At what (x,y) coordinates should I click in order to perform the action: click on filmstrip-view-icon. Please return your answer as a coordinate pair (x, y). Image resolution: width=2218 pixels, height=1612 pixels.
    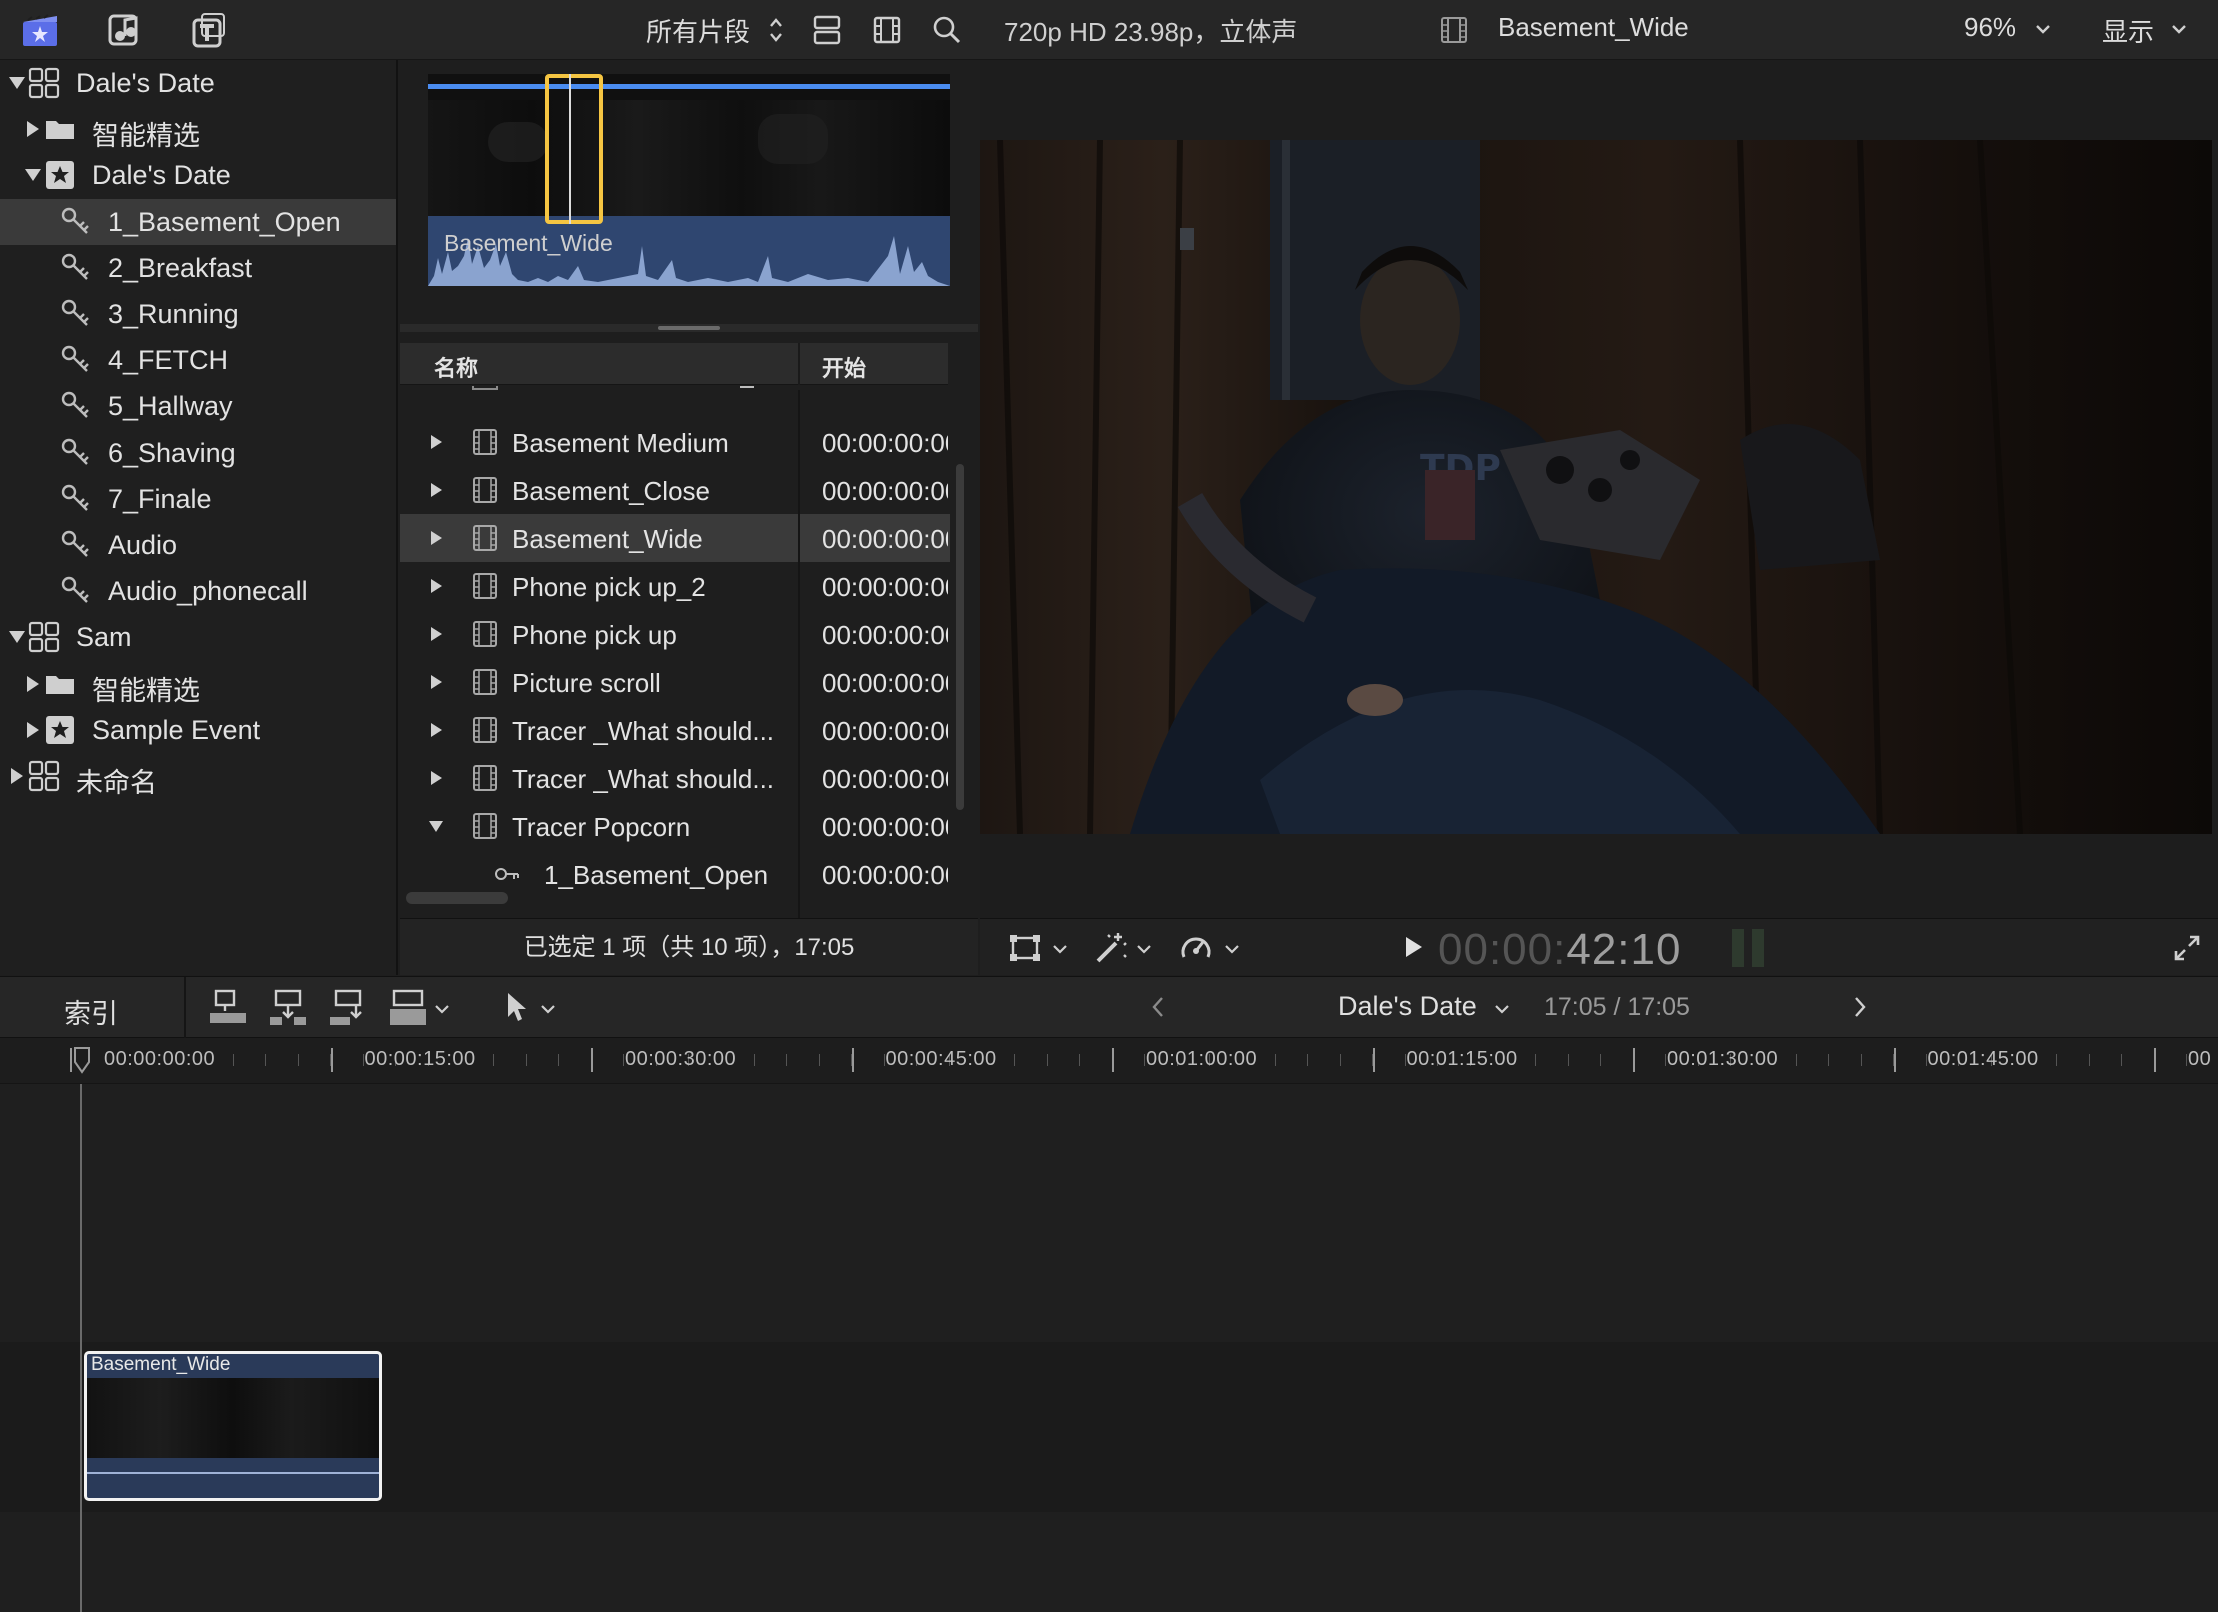
    Looking at the image, I should click on (887, 30).